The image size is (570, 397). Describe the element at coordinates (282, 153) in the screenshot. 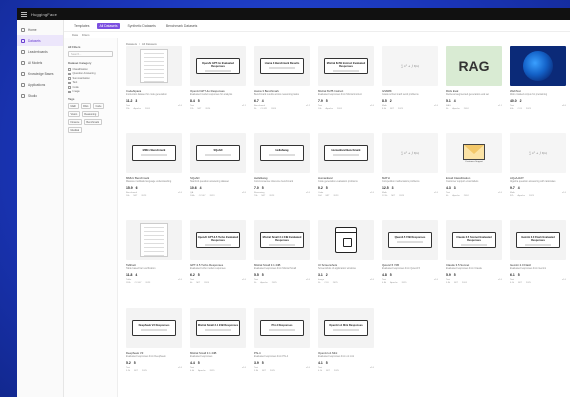

I see `card-thumbnail: HellaSwag` at that location.